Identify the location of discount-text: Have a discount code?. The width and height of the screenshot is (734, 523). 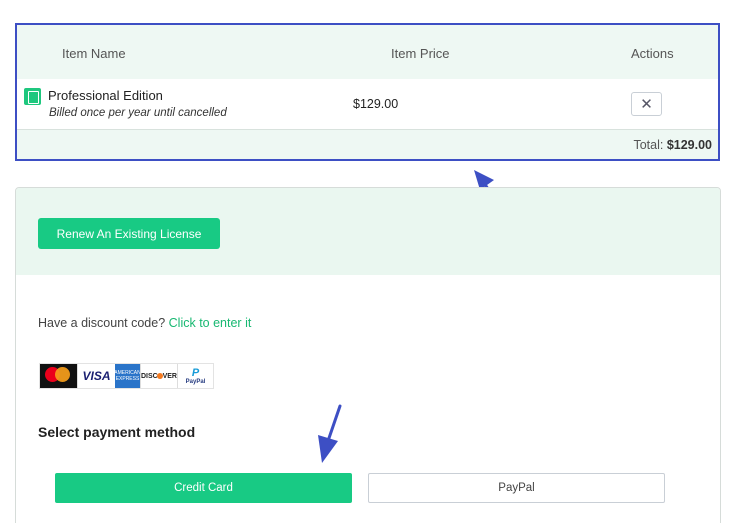
(102, 323).